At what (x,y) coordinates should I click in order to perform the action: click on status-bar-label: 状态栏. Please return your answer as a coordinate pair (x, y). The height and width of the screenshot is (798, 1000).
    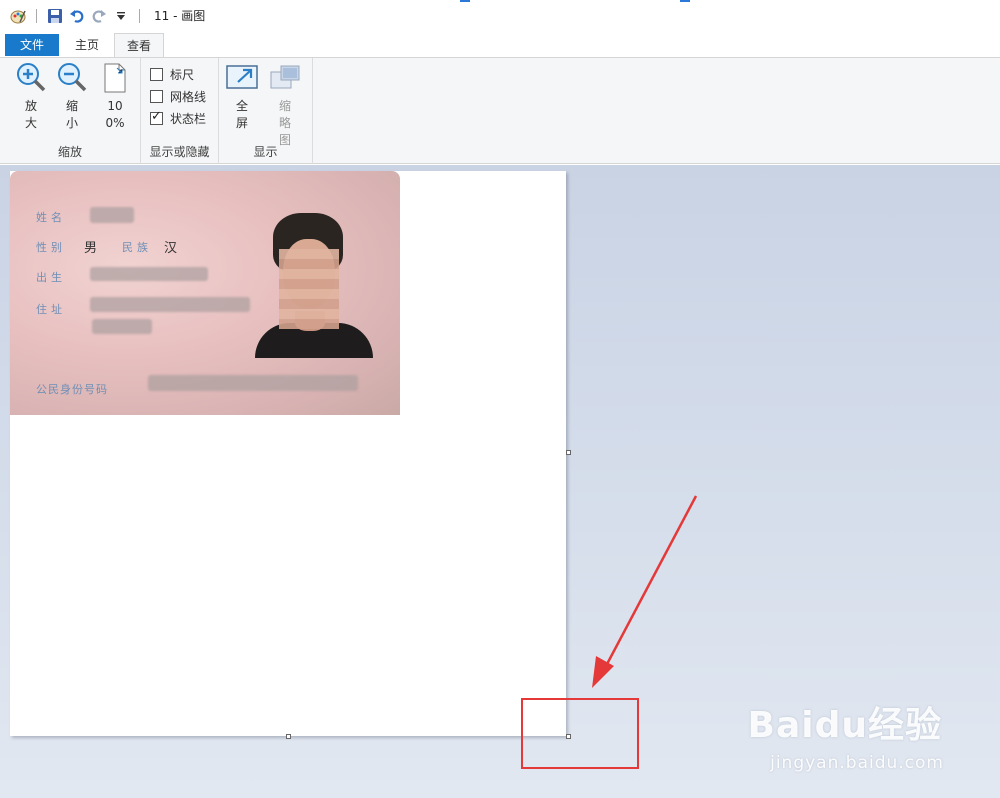
    Looking at the image, I should click on (188, 118).